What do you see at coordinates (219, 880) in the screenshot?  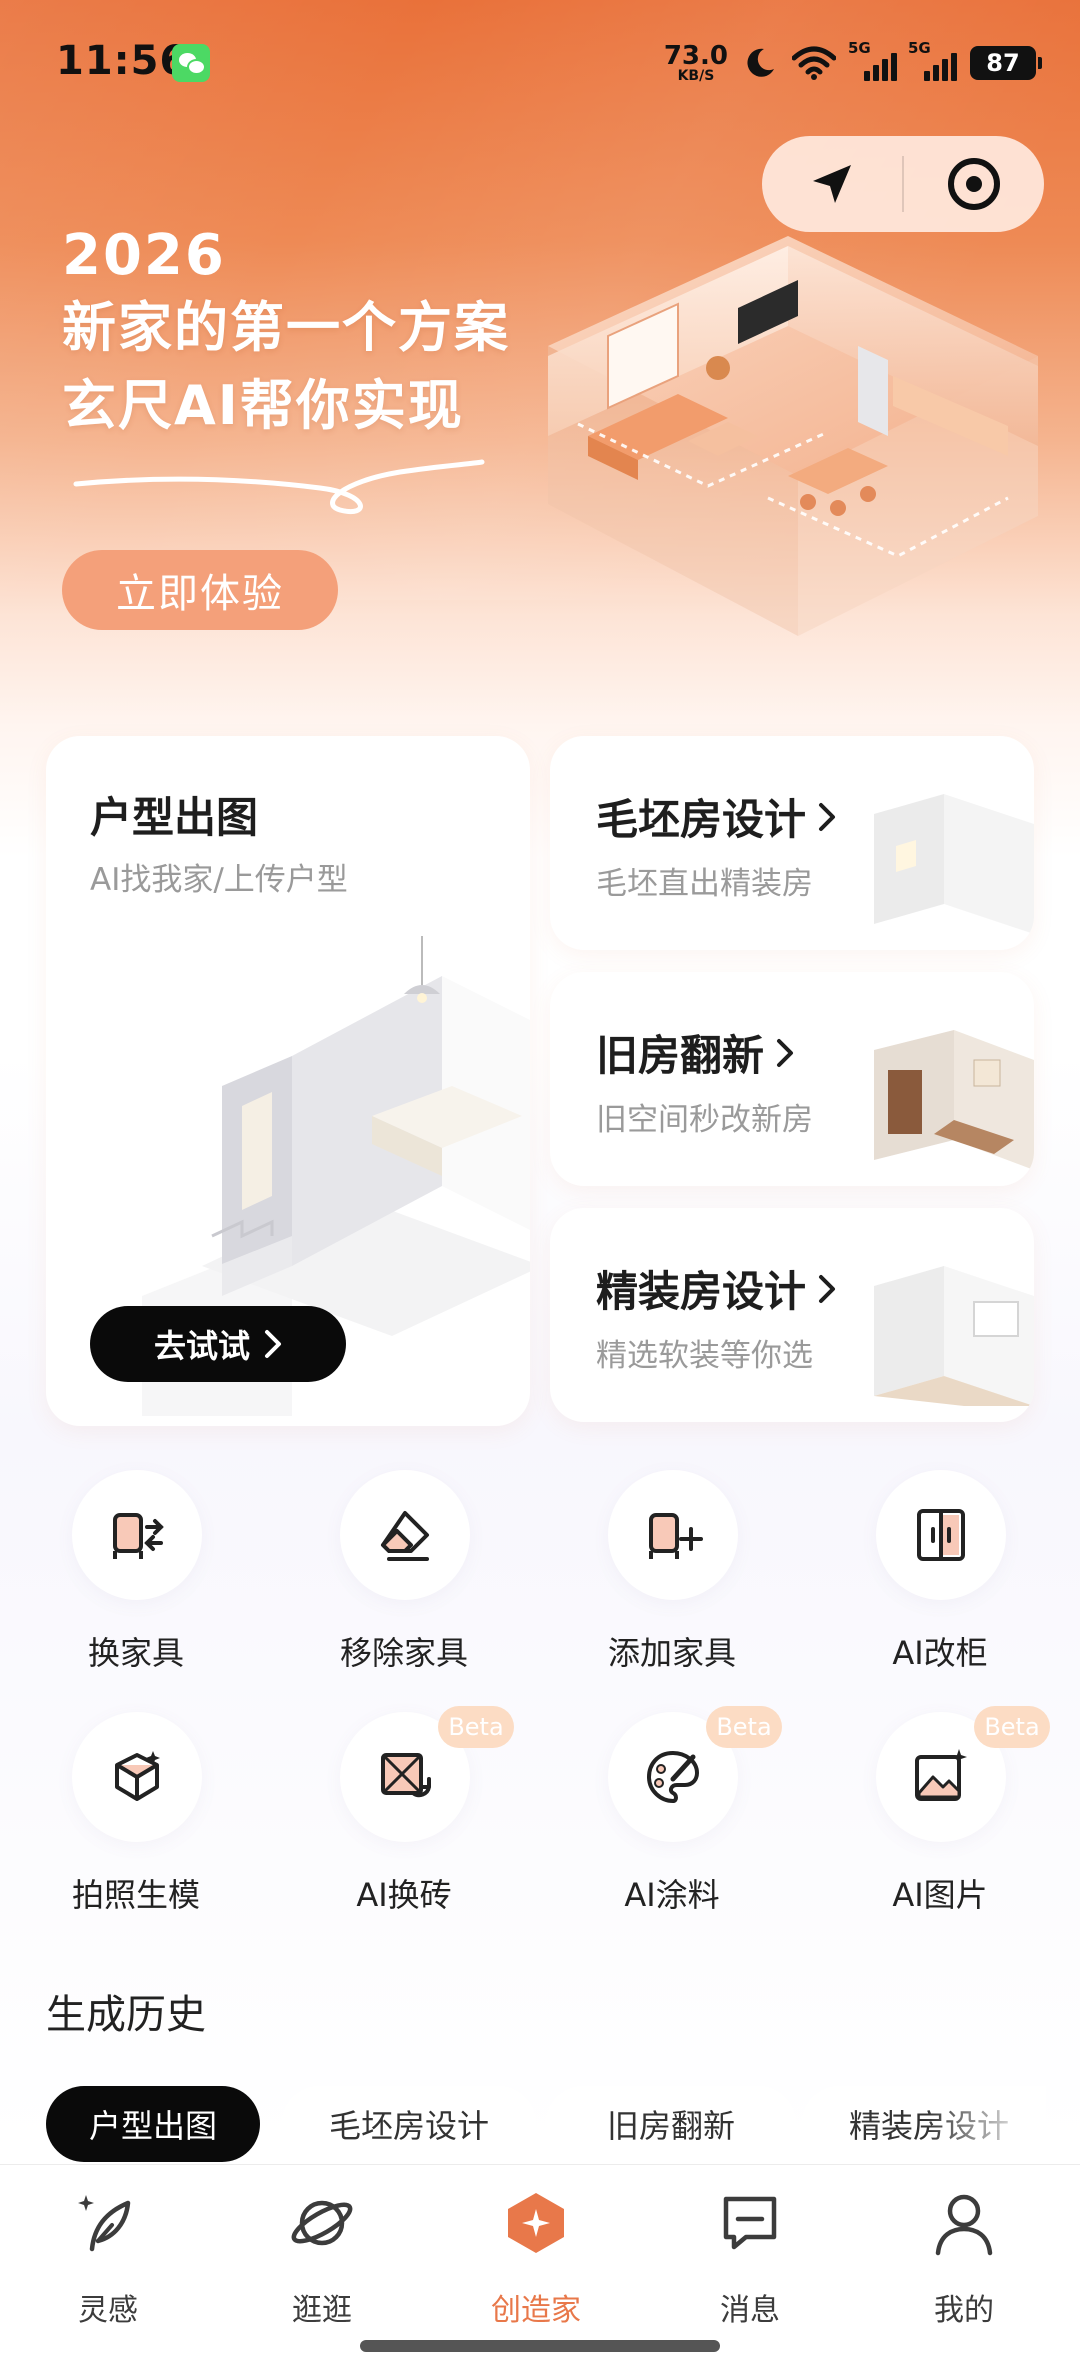 I see `card-subtitle: AI找我家/上传户型` at bounding box center [219, 880].